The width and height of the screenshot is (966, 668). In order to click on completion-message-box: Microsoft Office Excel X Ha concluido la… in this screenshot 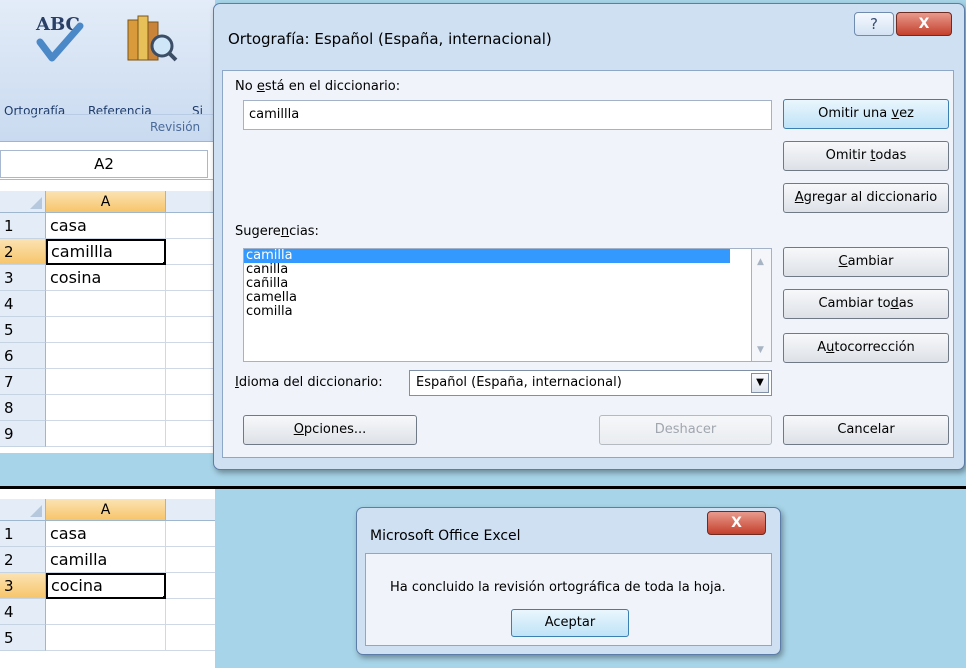, I will do `click(568, 581)`.